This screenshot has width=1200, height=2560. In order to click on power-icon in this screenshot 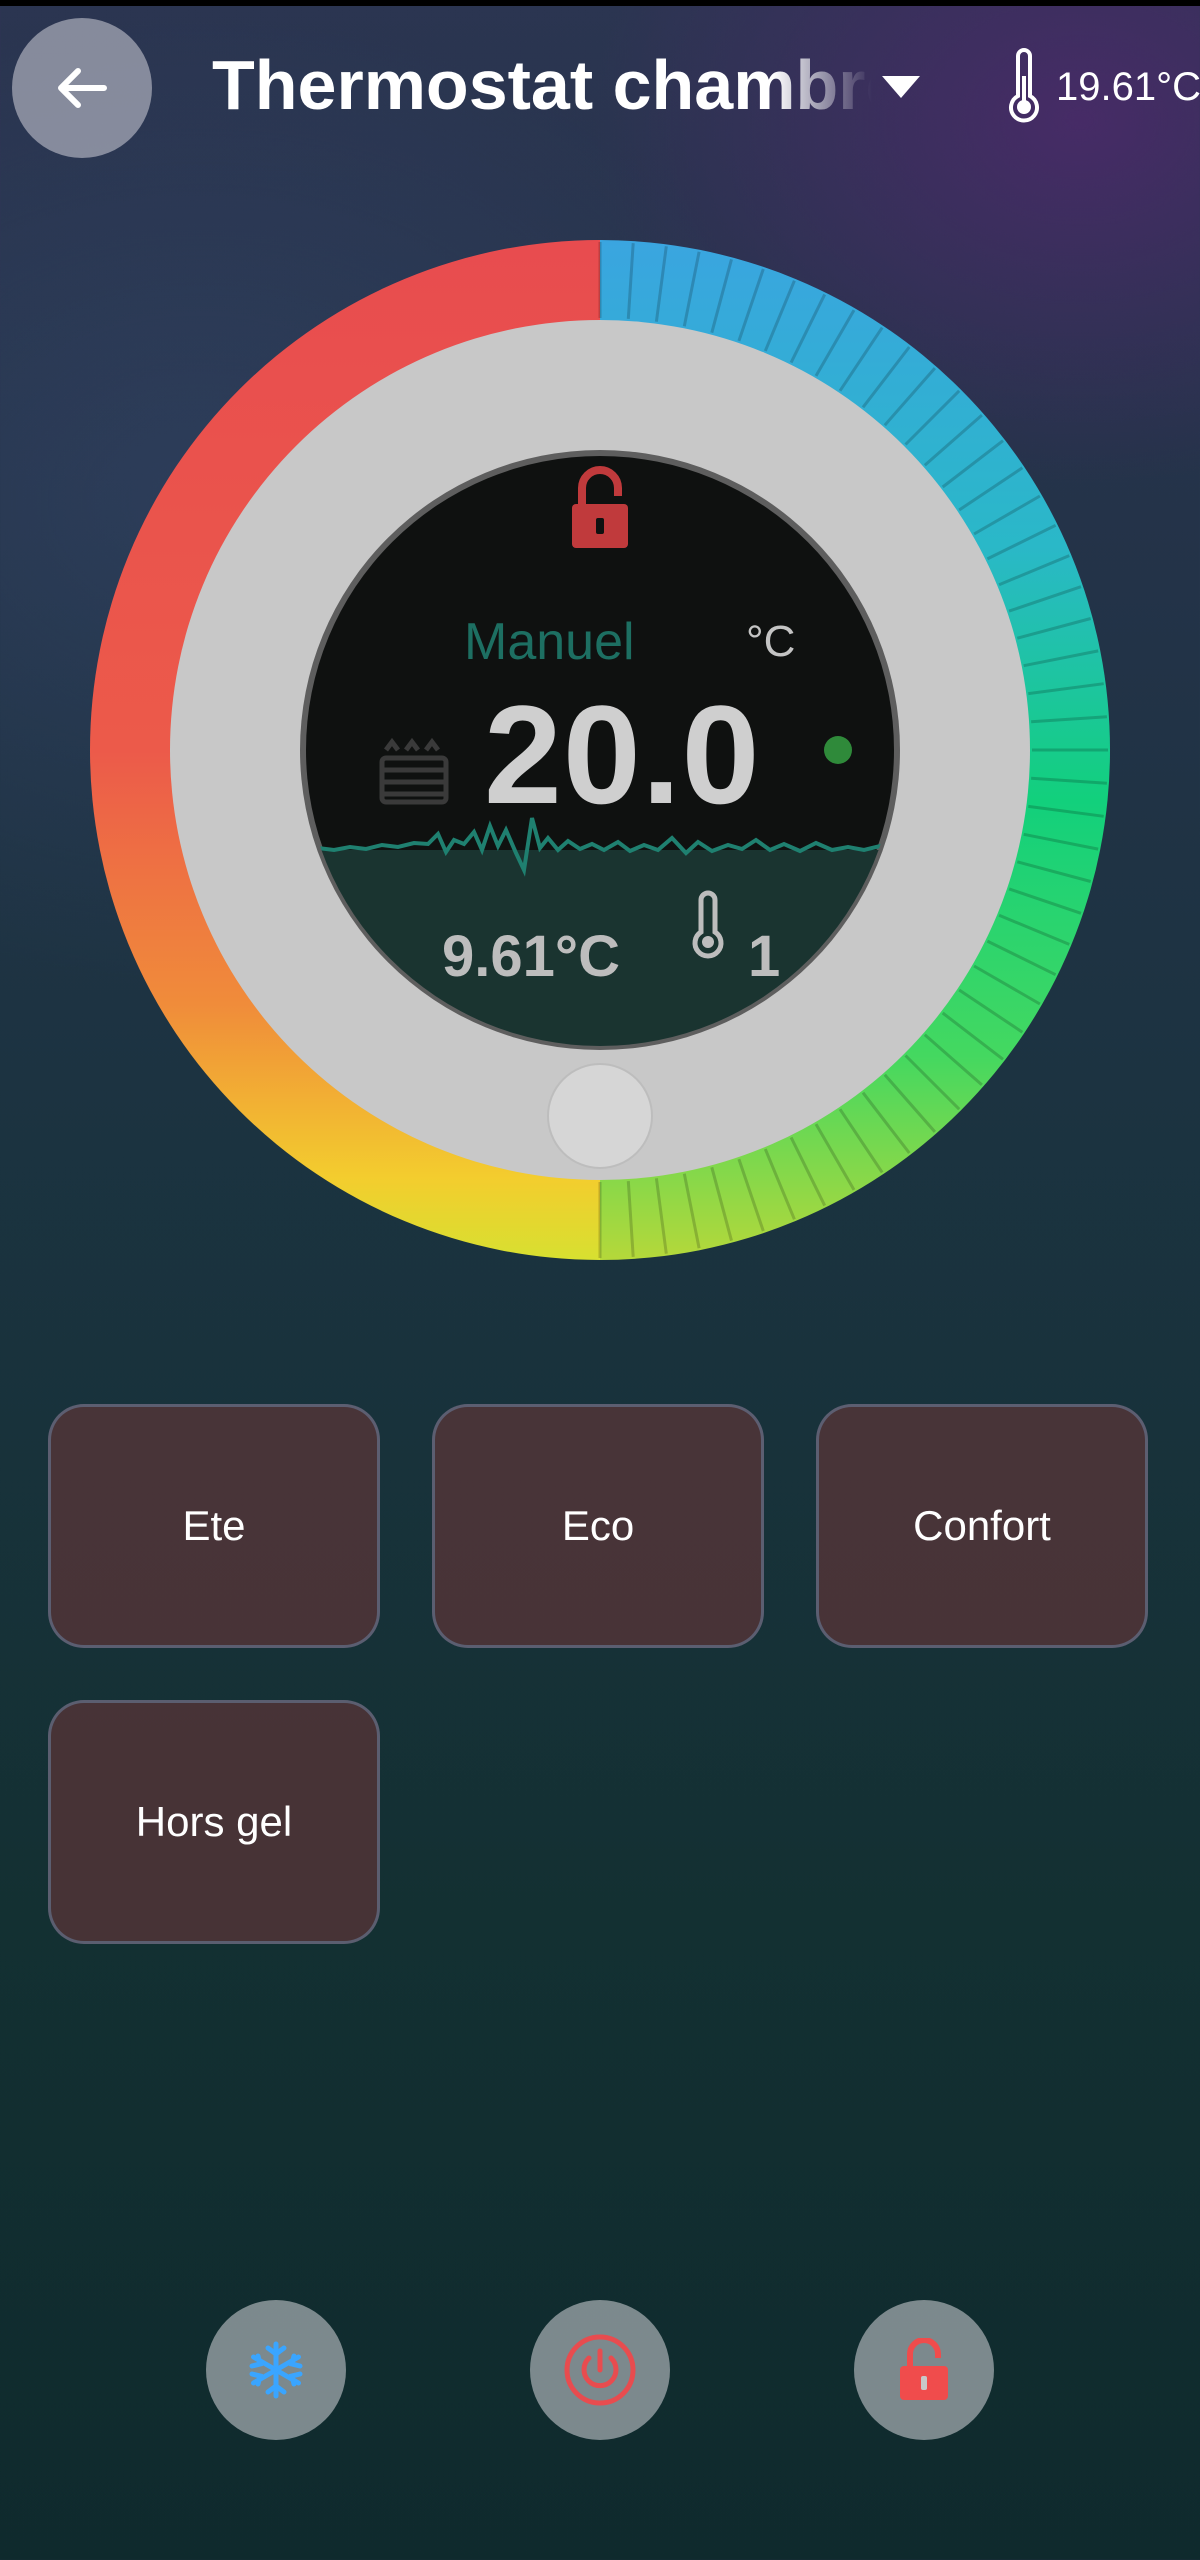, I will do `click(600, 2370)`.